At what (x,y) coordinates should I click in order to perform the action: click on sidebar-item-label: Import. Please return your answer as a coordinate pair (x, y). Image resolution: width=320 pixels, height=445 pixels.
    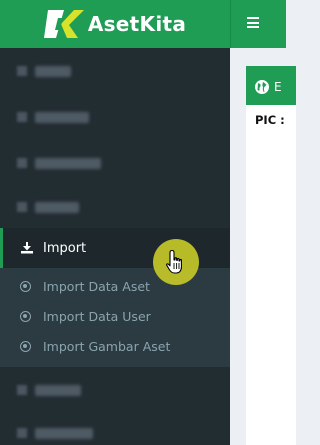
    Looking at the image, I should click on (65, 248).